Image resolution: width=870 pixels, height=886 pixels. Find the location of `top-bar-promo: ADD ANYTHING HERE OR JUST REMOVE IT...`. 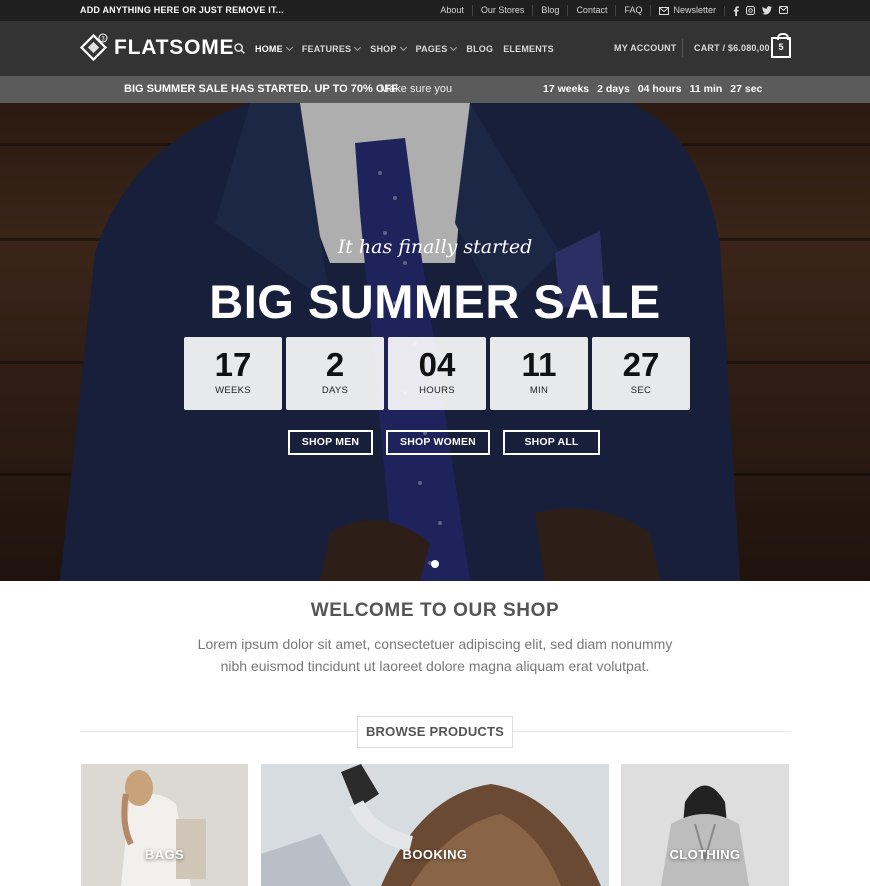

top-bar-promo: ADD ANYTHING HERE OR JUST REMOVE IT... is located at coordinates (182, 10).